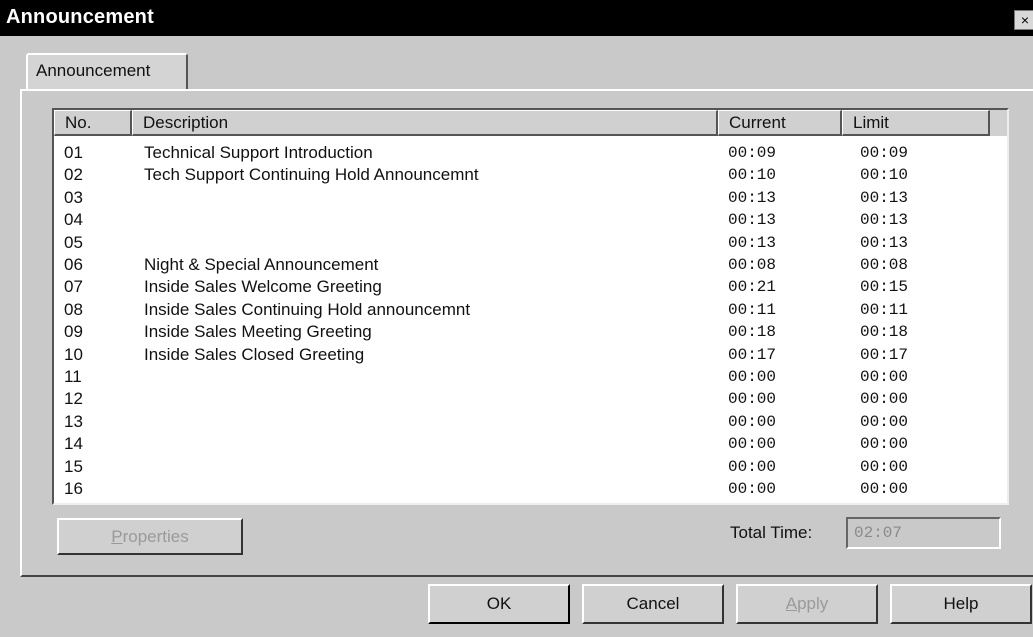 The image size is (1033, 637). Describe the element at coordinates (73, 444) in the screenshot. I see `row-number: 14` at that location.